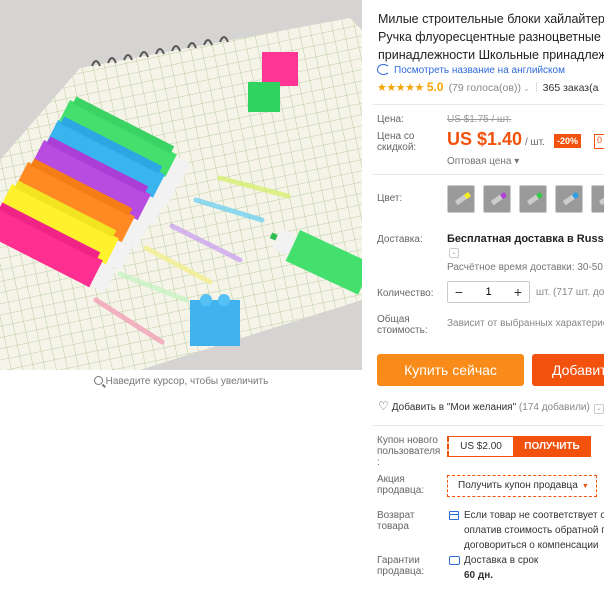 The height and width of the screenshot is (593, 604). What do you see at coordinates (215, 320) in the screenshot?
I see `blue-block` at bounding box center [215, 320].